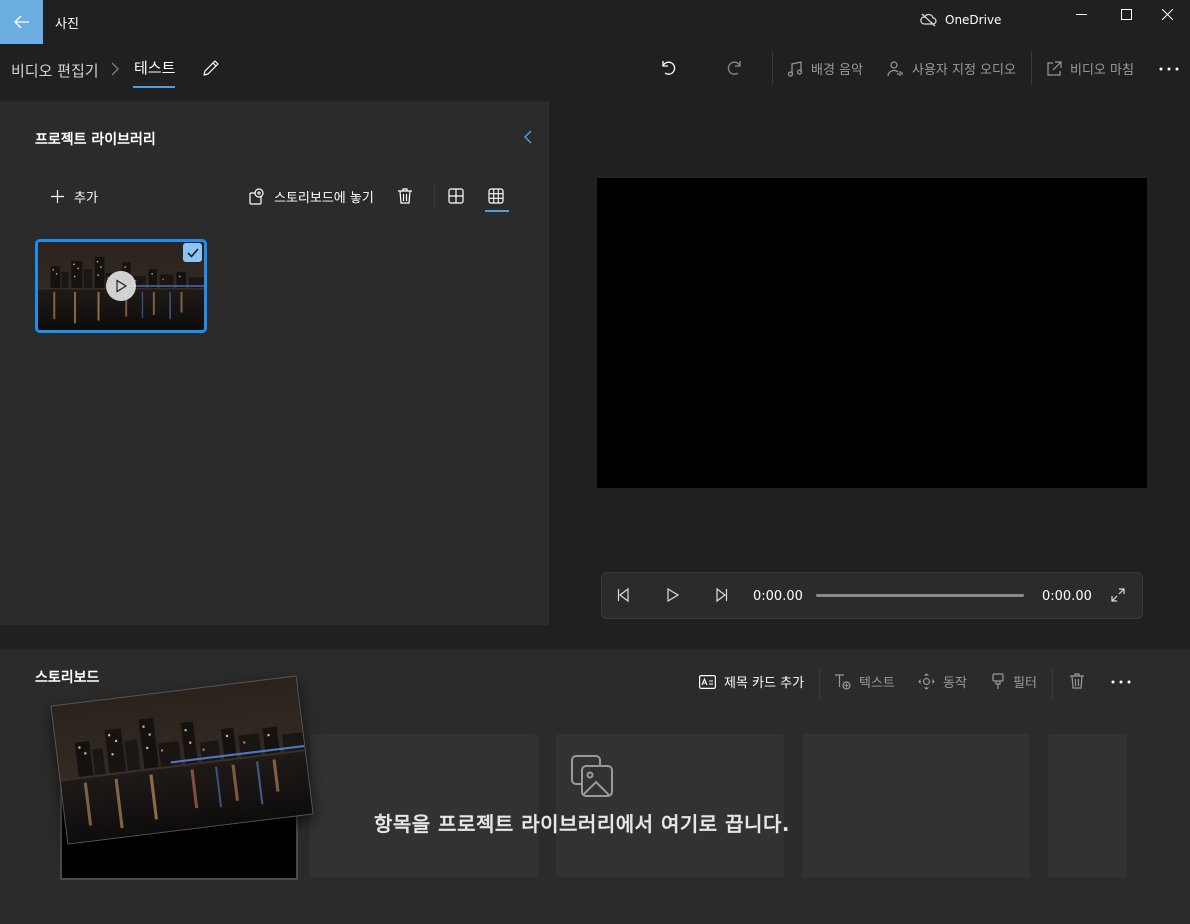 The width and height of the screenshot is (1190, 924). What do you see at coordinates (86, 198) in the screenshot?
I see `add-label: 추가` at bounding box center [86, 198].